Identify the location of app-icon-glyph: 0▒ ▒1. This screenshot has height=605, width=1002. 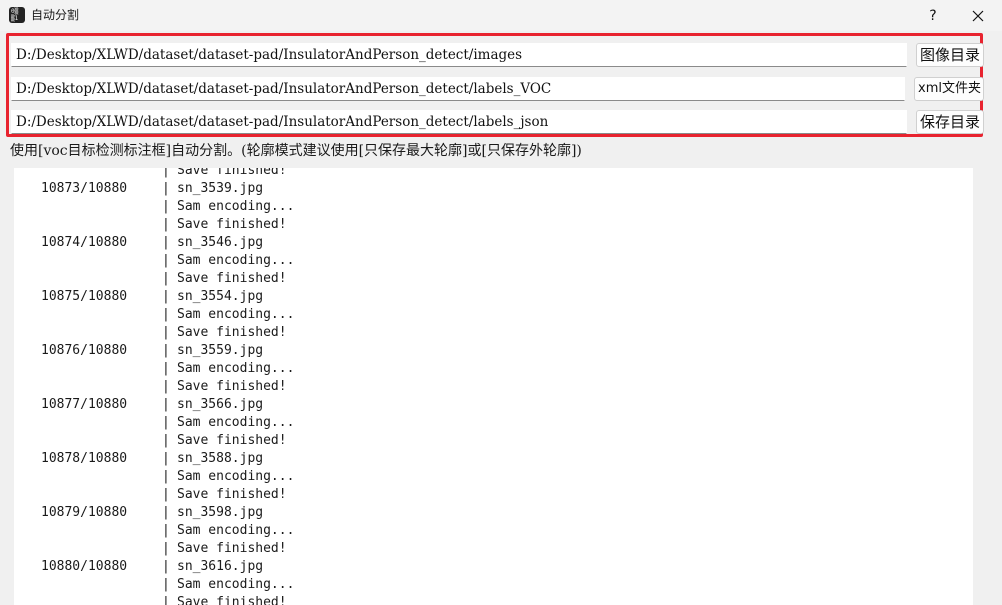
(15, 15).